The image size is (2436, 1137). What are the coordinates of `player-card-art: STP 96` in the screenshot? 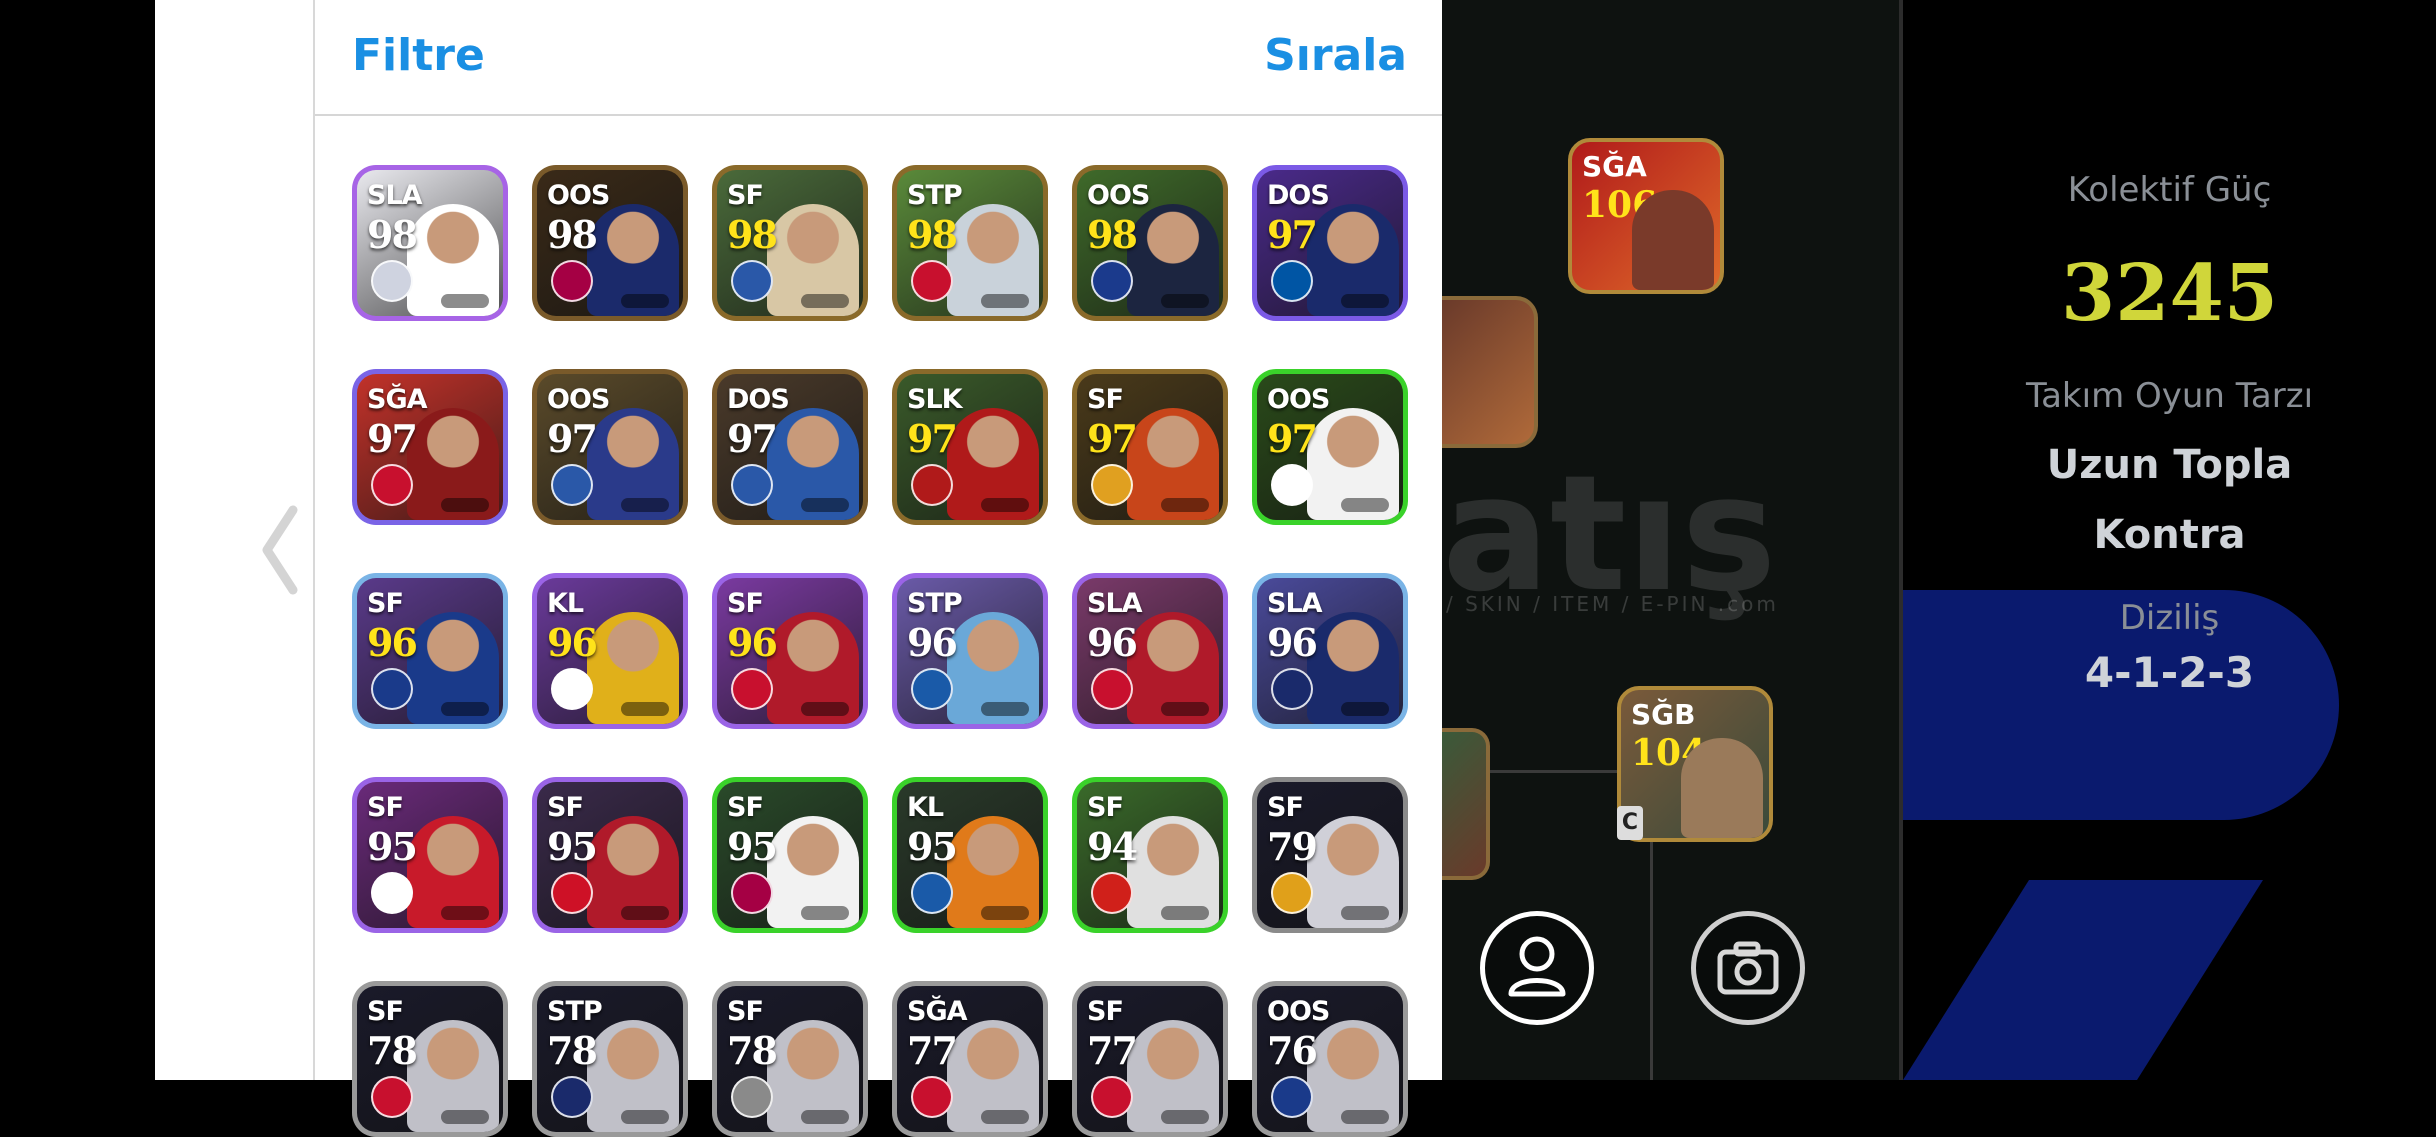 It's located at (970, 651).